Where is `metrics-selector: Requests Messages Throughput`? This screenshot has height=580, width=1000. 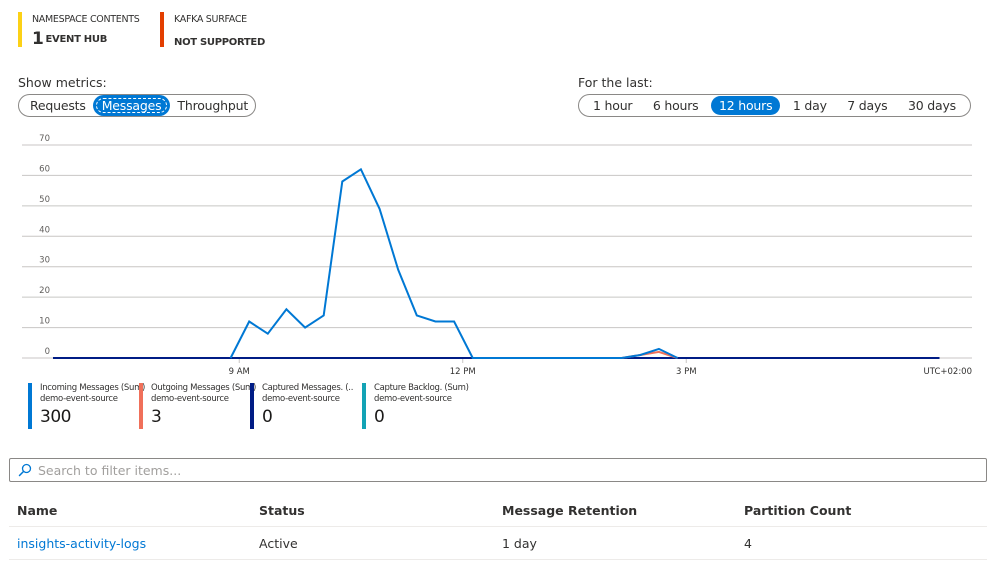 metrics-selector: Requests Messages Throughput is located at coordinates (137, 105).